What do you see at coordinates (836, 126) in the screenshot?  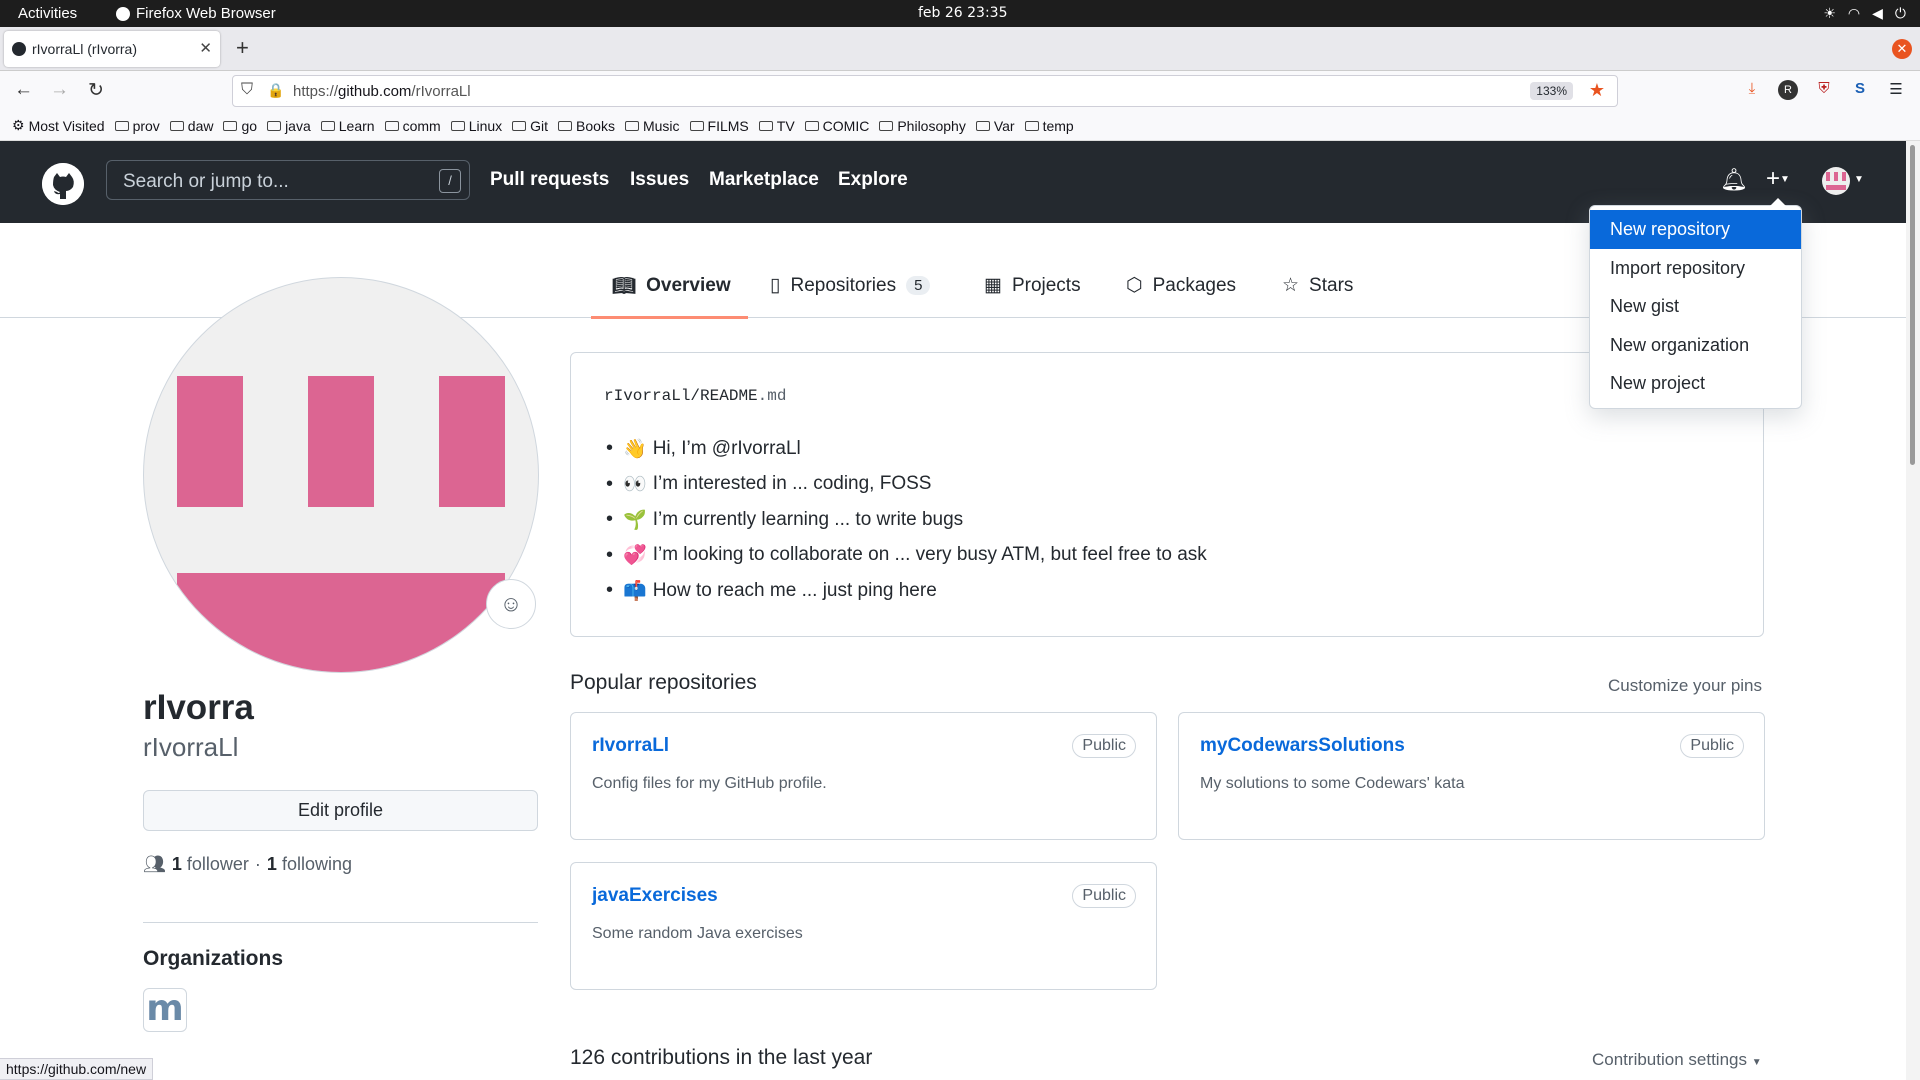 I see `bookmark-folder: COMIC` at bounding box center [836, 126].